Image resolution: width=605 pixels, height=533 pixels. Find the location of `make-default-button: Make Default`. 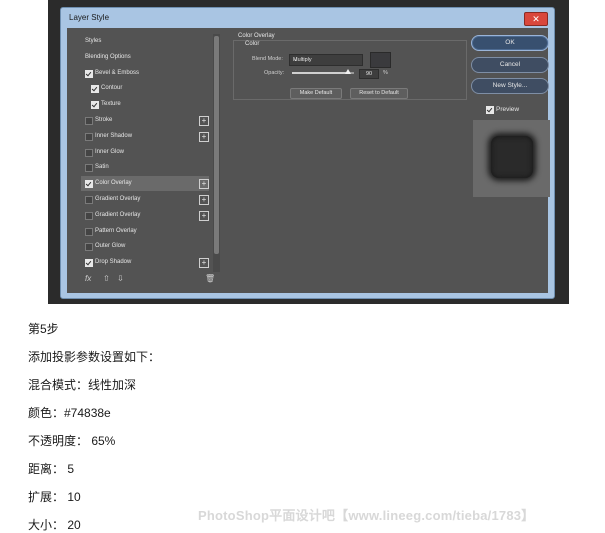

make-default-button: Make Default is located at coordinates (316, 93).